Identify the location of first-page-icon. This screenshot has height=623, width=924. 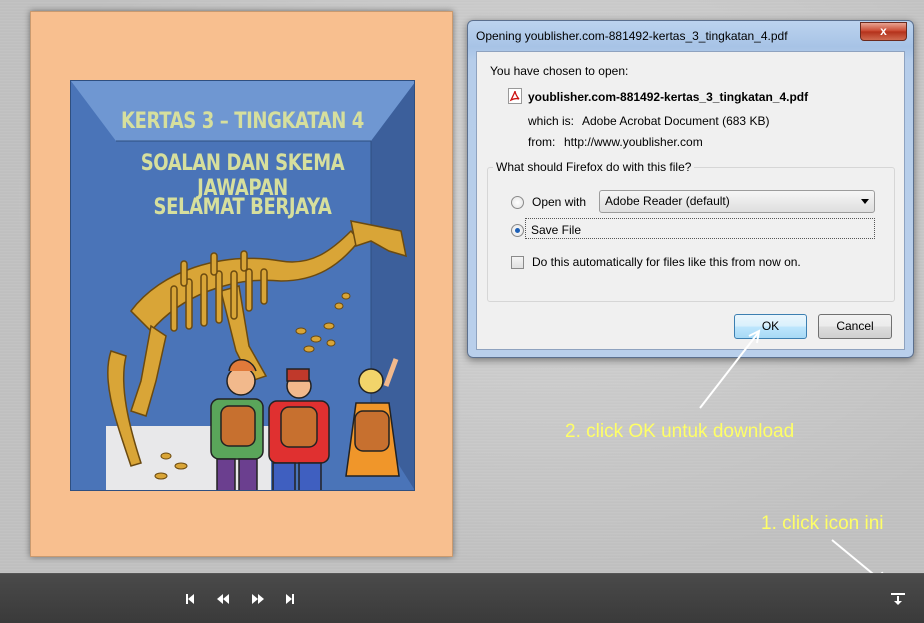
(190, 599).